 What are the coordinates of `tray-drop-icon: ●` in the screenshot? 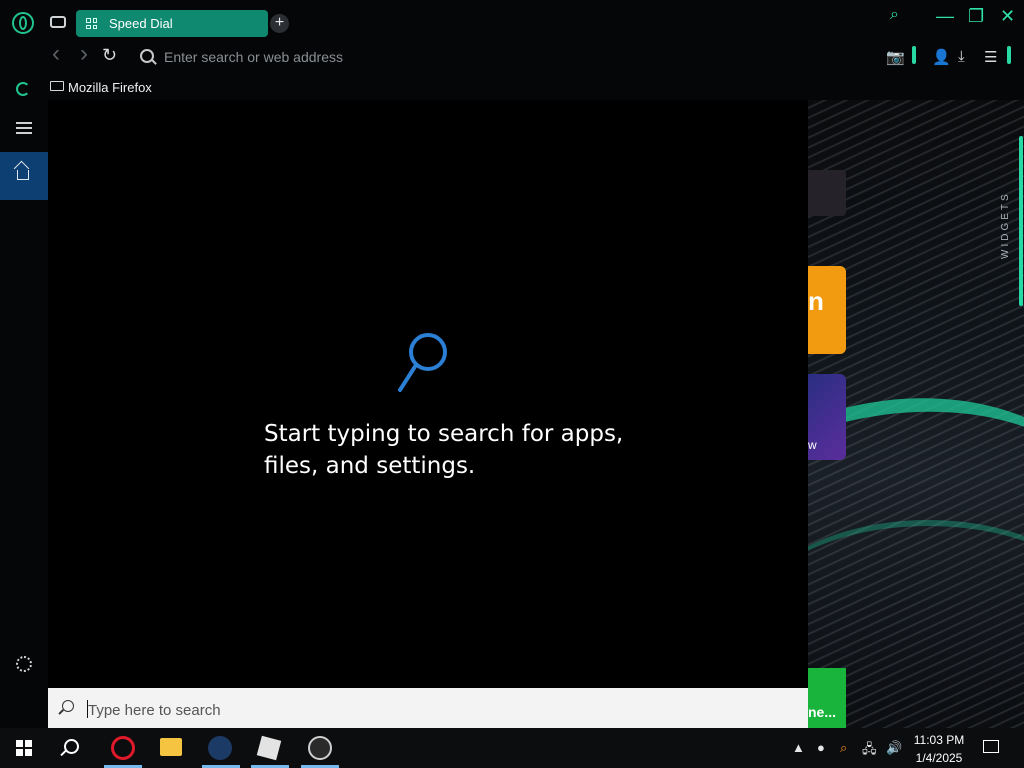 It's located at (821, 747).